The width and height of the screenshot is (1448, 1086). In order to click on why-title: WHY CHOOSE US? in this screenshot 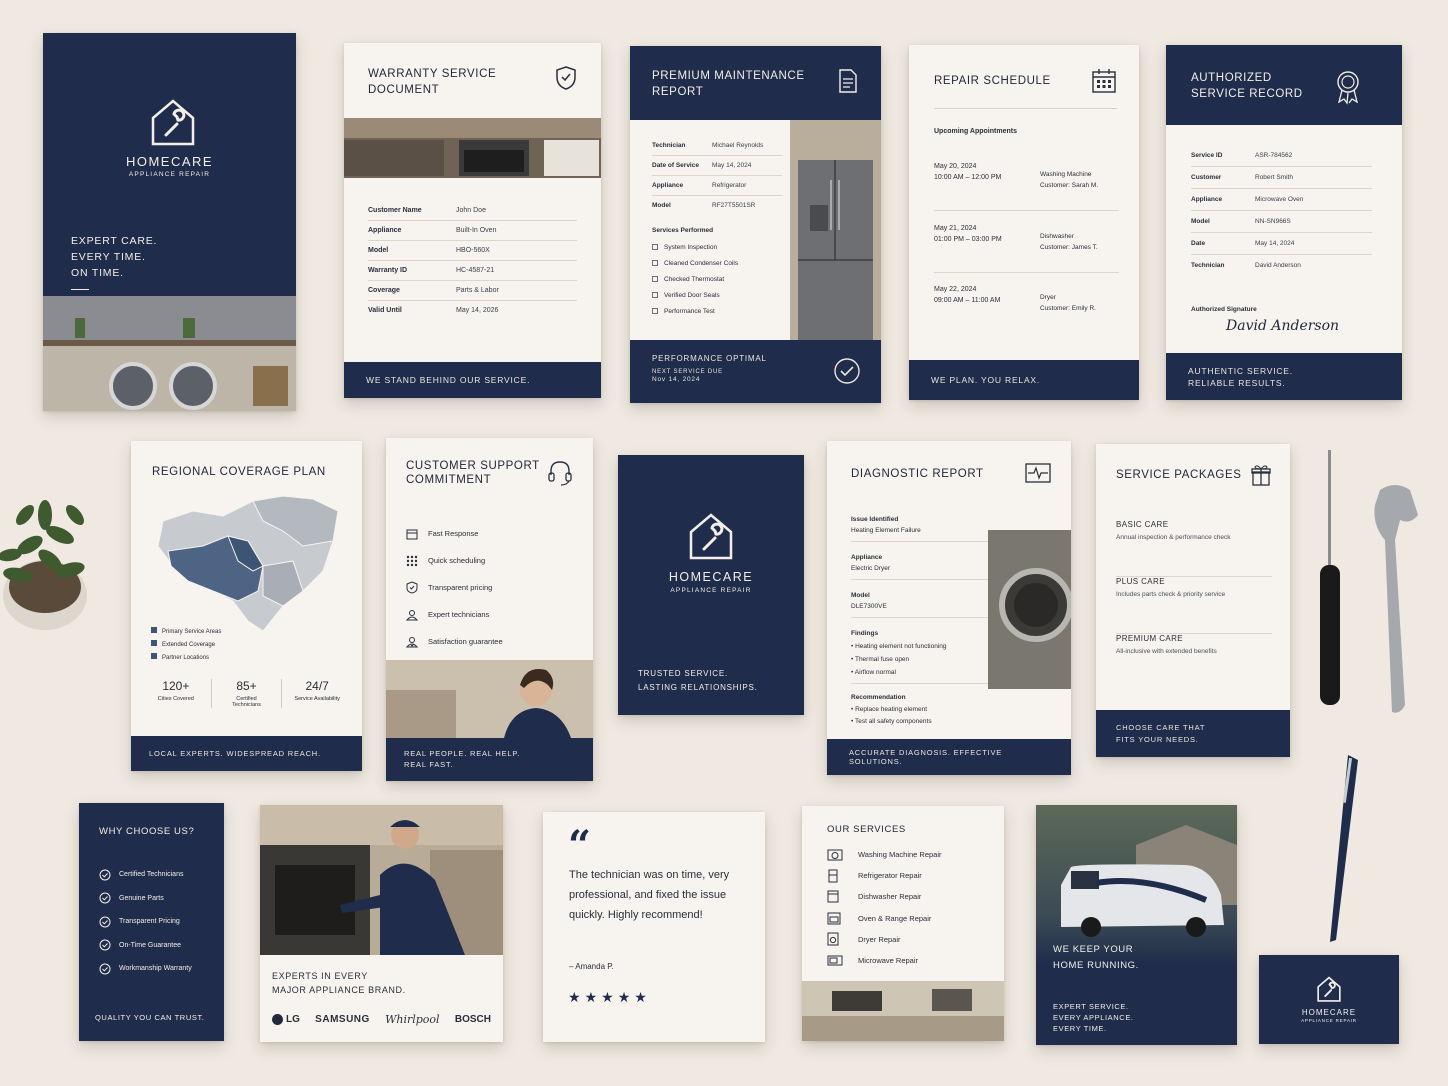, I will do `click(147, 831)`.